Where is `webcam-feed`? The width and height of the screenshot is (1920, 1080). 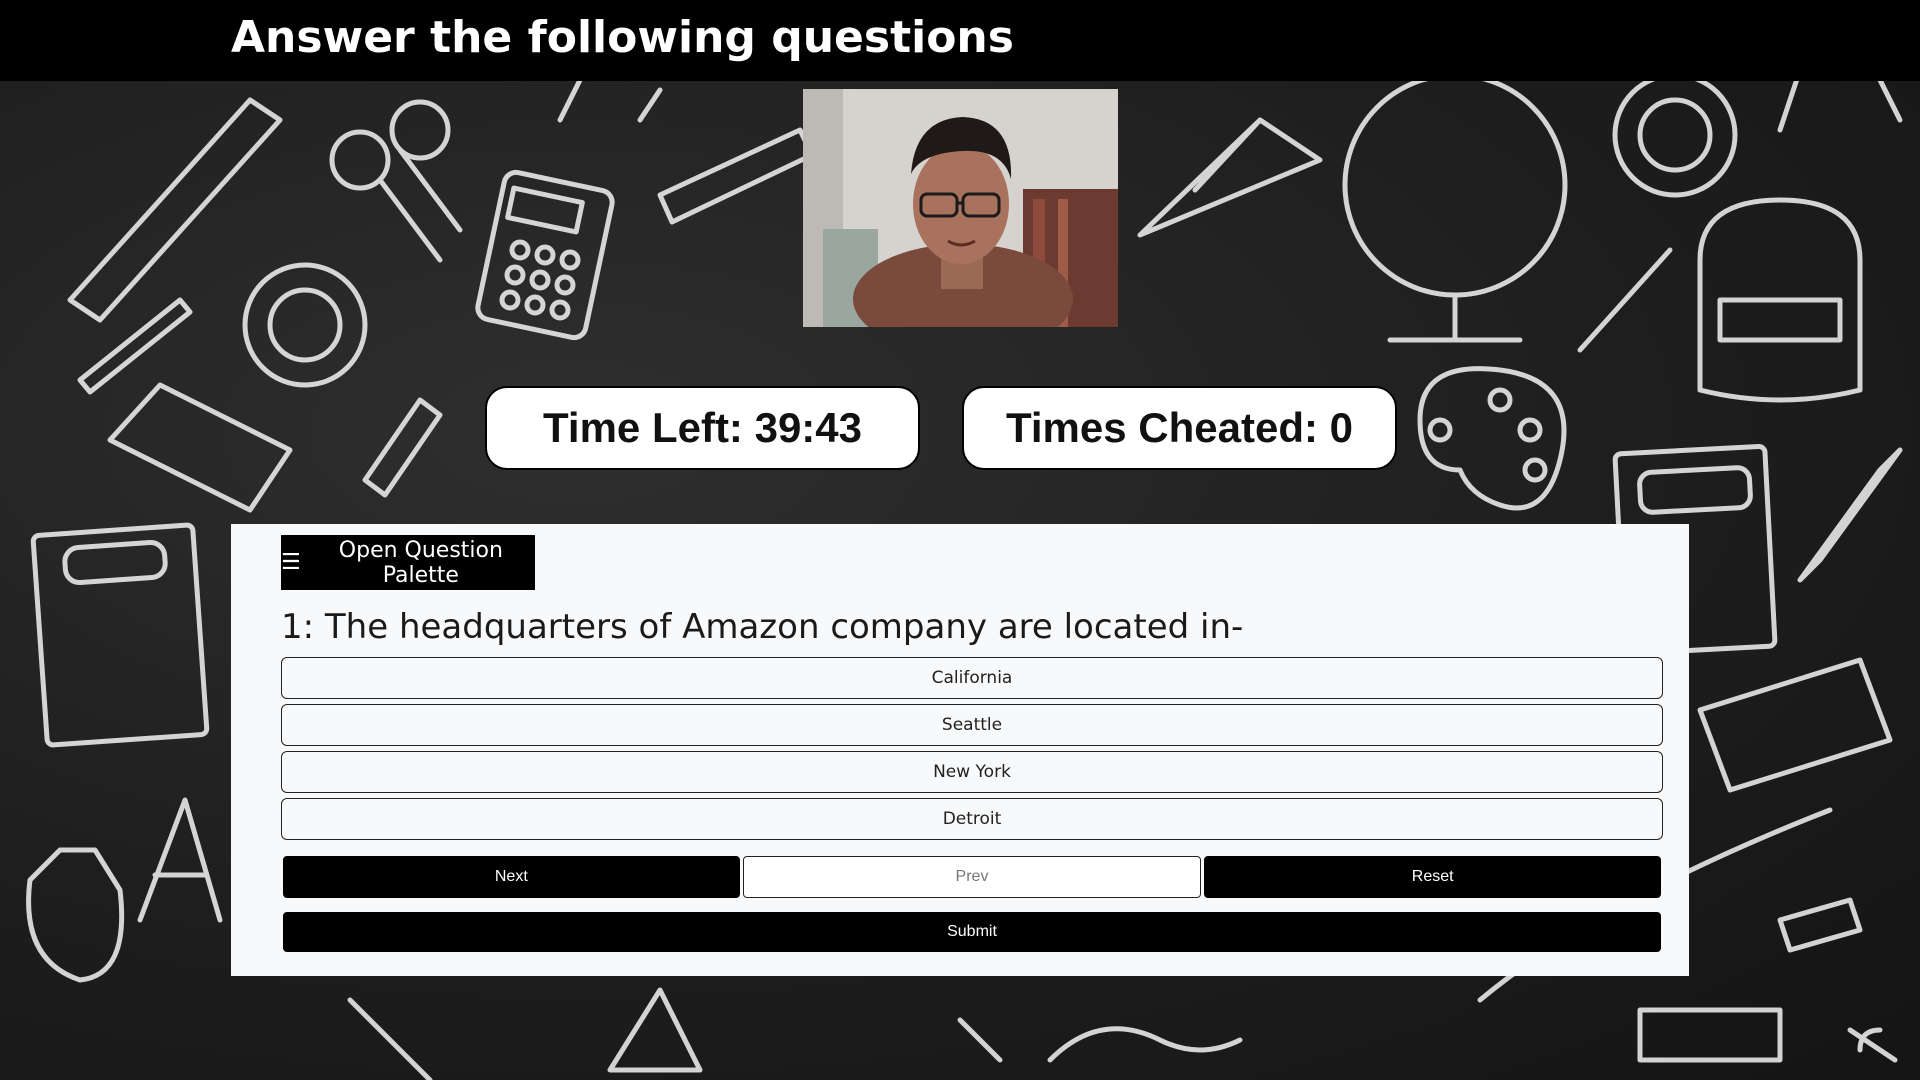 webcam-feed is located at coordinates (960, 208).